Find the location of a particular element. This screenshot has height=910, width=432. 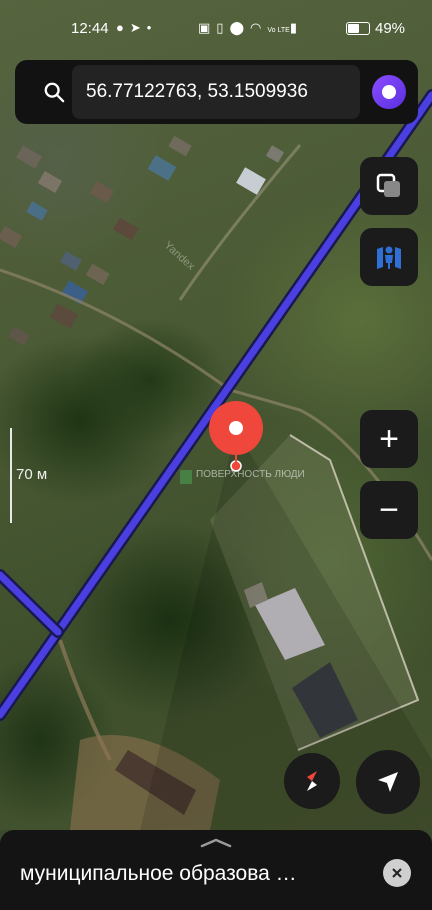

voice-assistant-button is located at coordinates (389, 92).